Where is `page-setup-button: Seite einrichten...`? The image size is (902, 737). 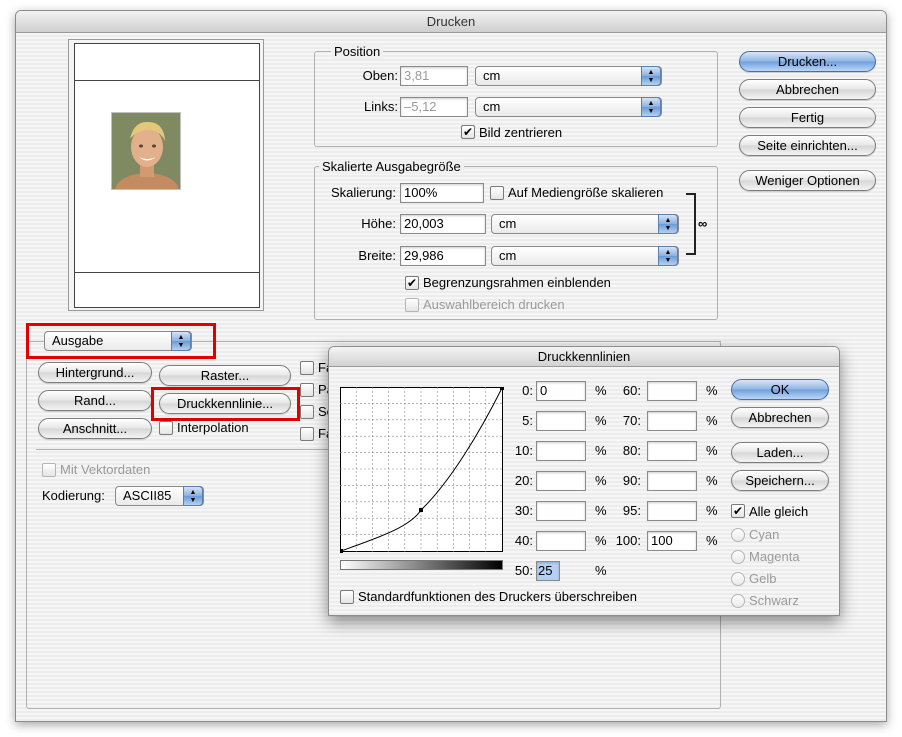 page-setup-button: Seite einrichten... is located at coordinates (807, 145).